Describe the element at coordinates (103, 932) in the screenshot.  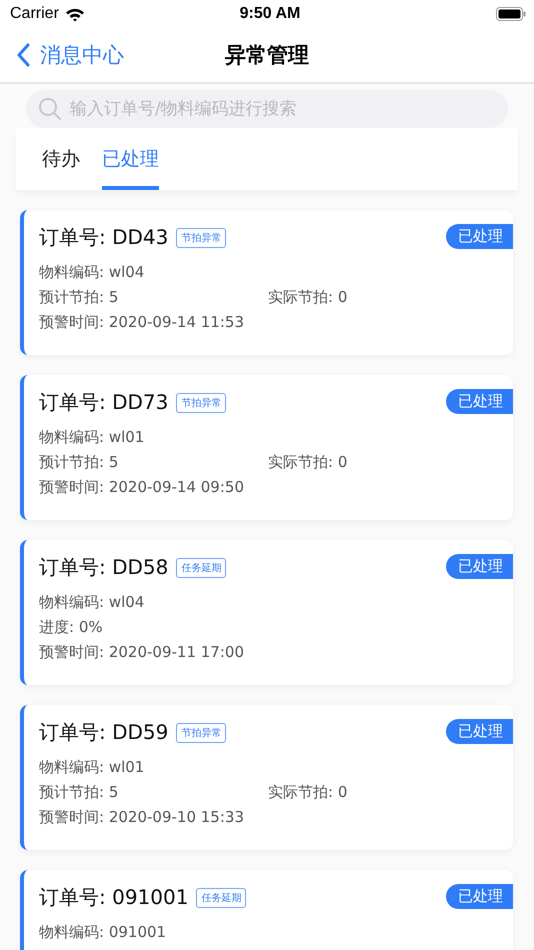
I see `detail-text: 物料编码: 091001` at that location.